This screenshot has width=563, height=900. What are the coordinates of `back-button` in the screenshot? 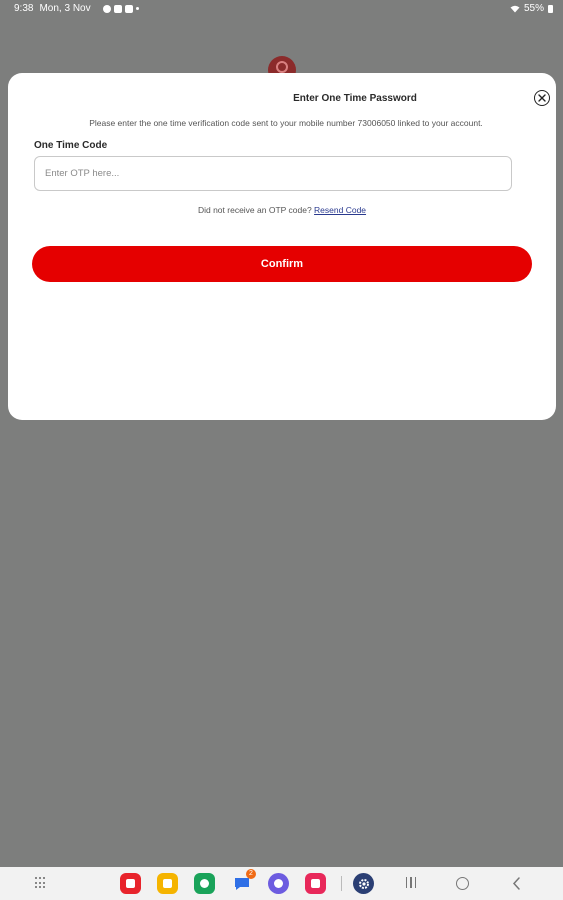 It's located at (517, 883).